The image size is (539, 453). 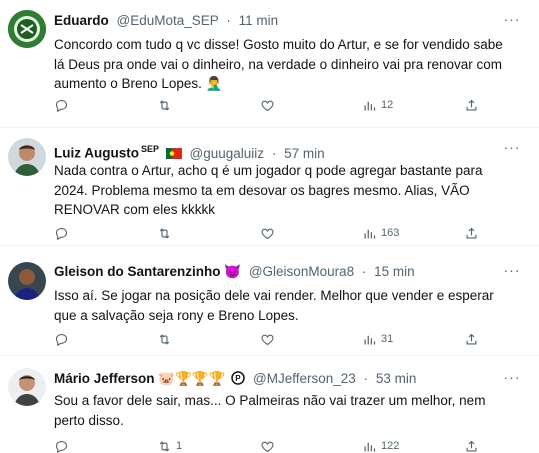 What do you see at coordinates (284, 445) in the screenshot?
I see `action-bar: 1 122` at bounding box center [284, 445].